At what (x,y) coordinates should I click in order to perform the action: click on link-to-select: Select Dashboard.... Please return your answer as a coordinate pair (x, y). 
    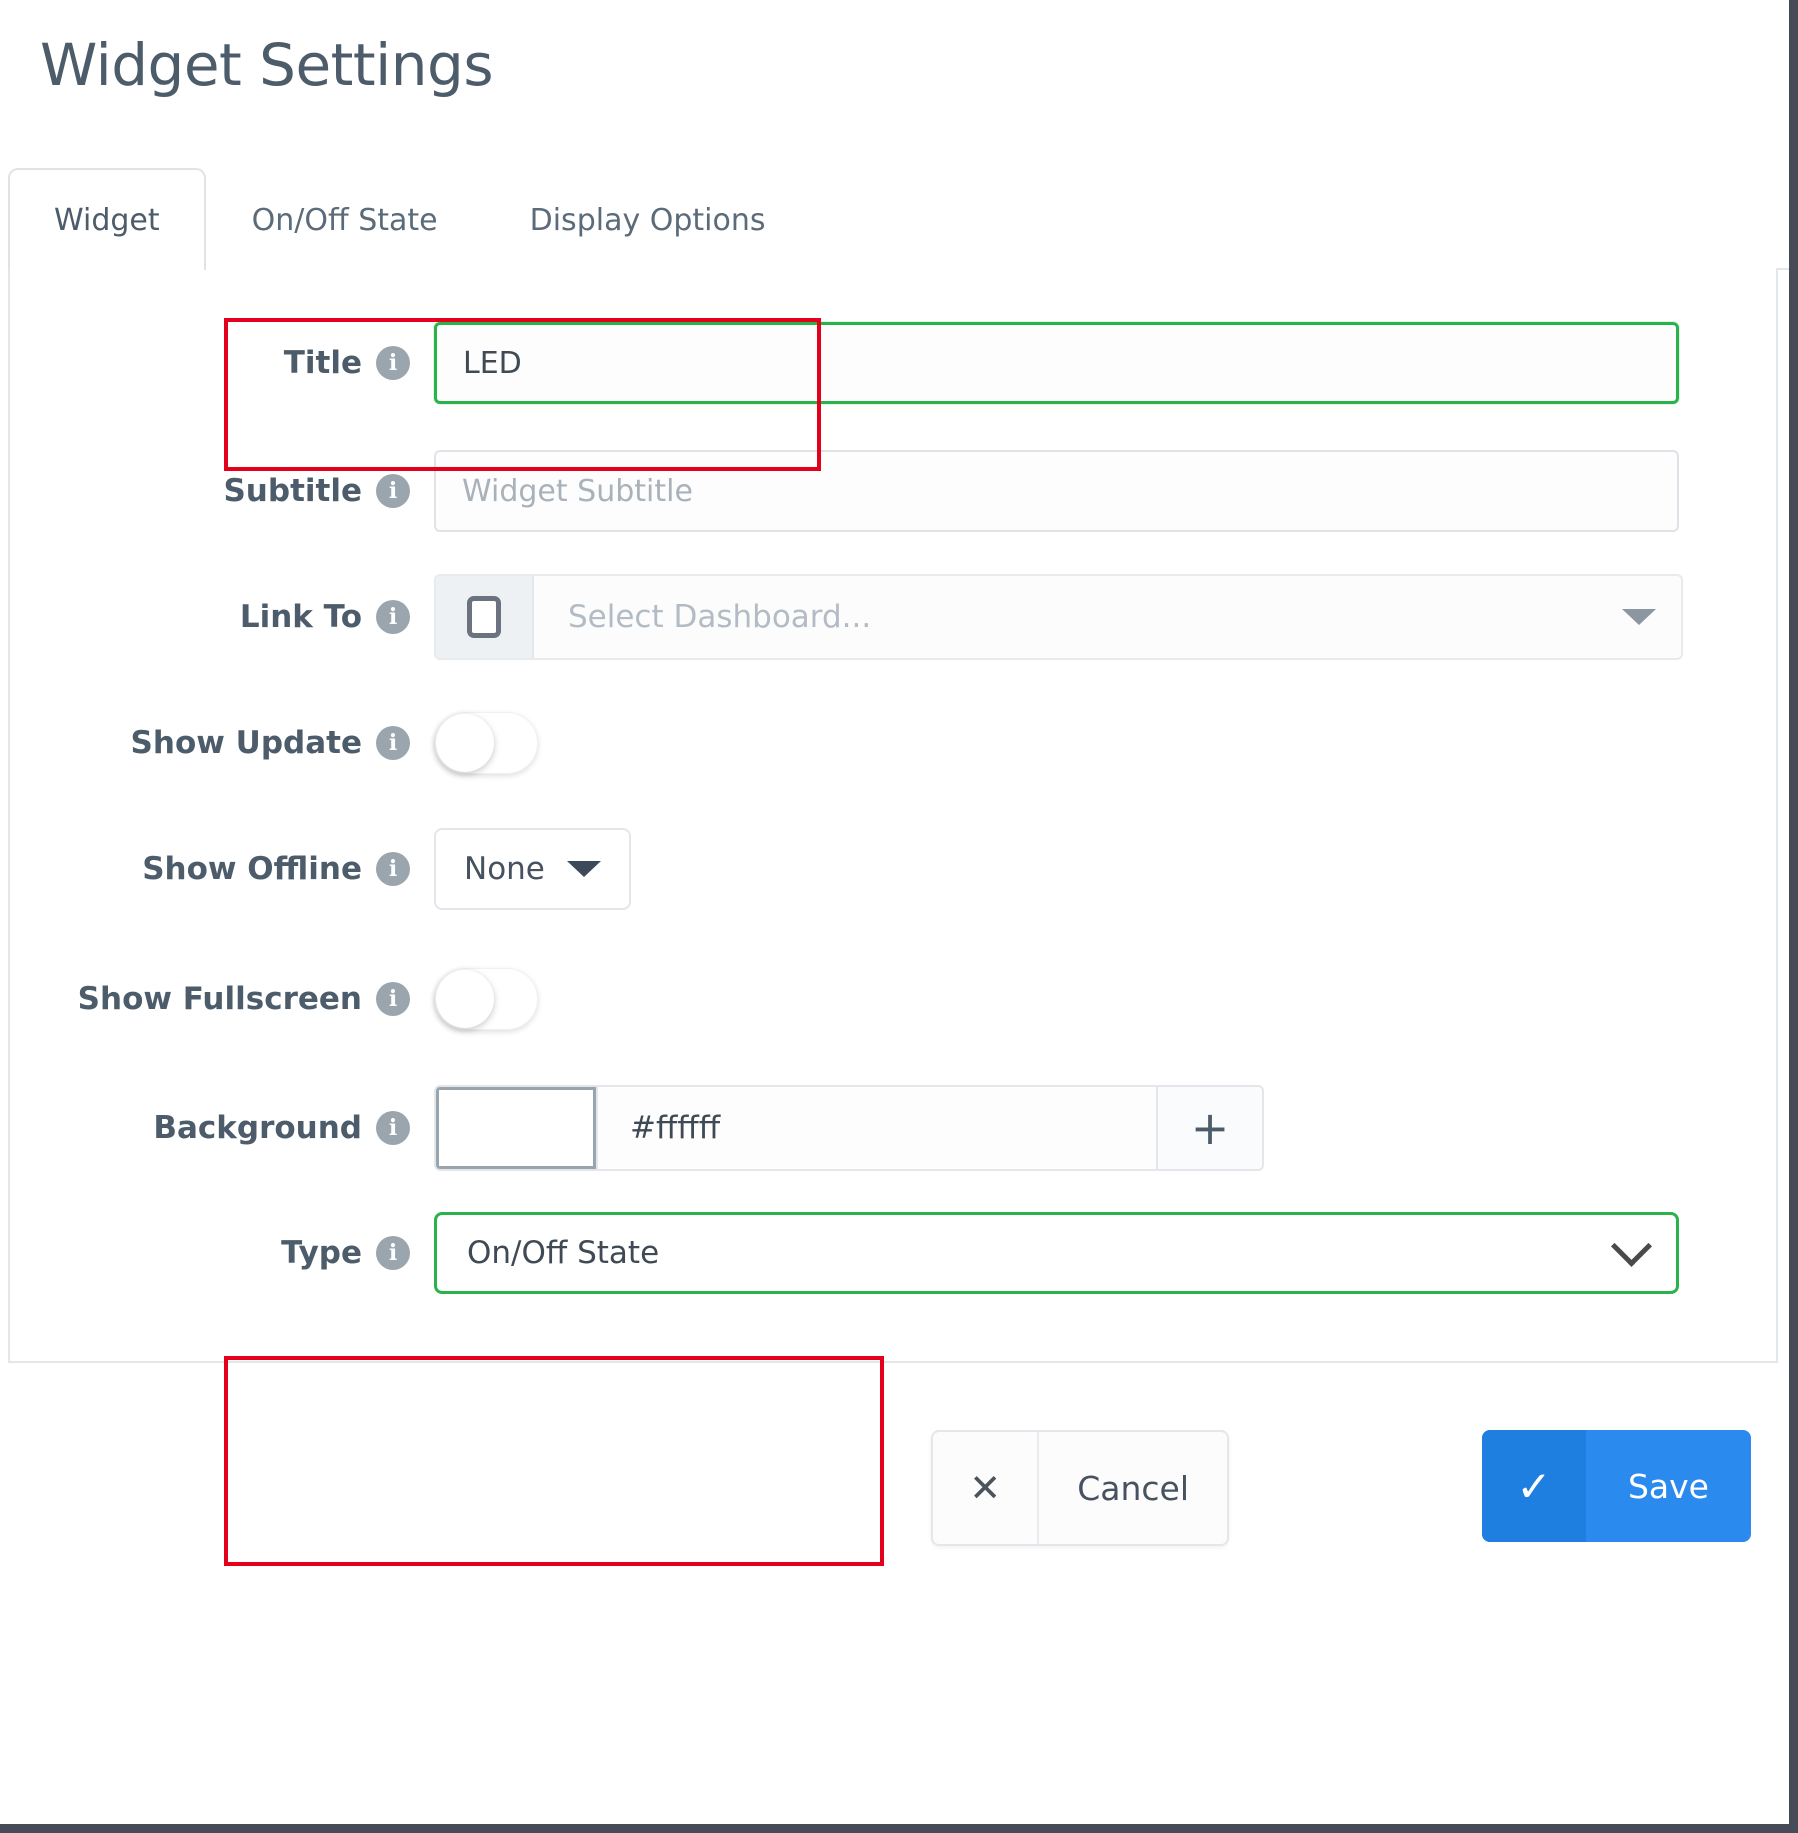
    Looking at the image, I should click on (1058, 617).